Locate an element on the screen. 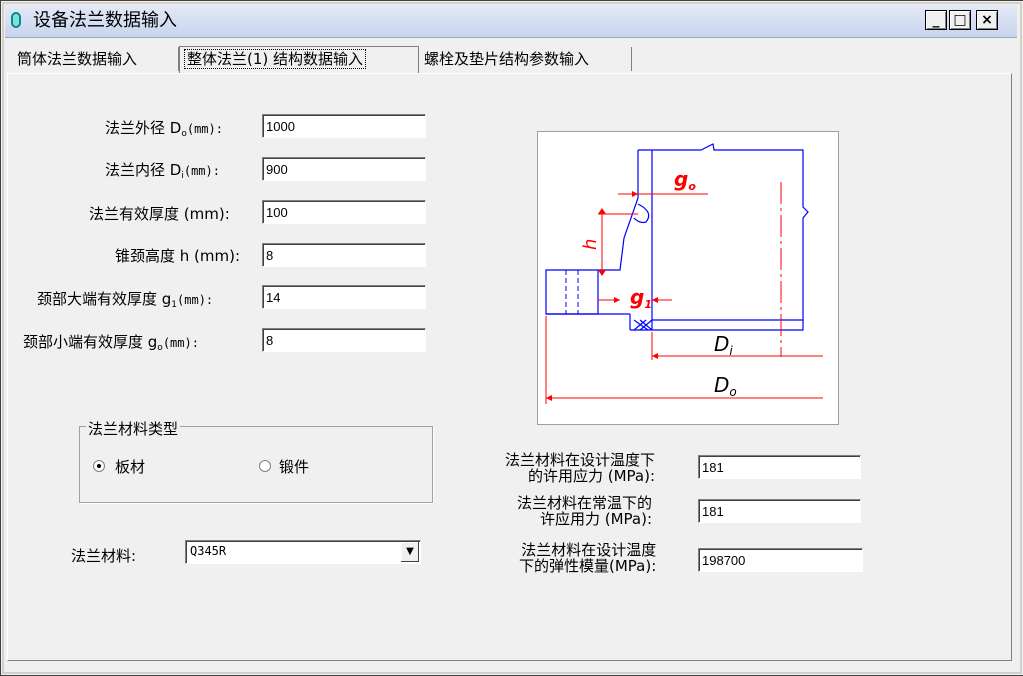  neck-large-input: 14 is located at coordinates (344, 297).